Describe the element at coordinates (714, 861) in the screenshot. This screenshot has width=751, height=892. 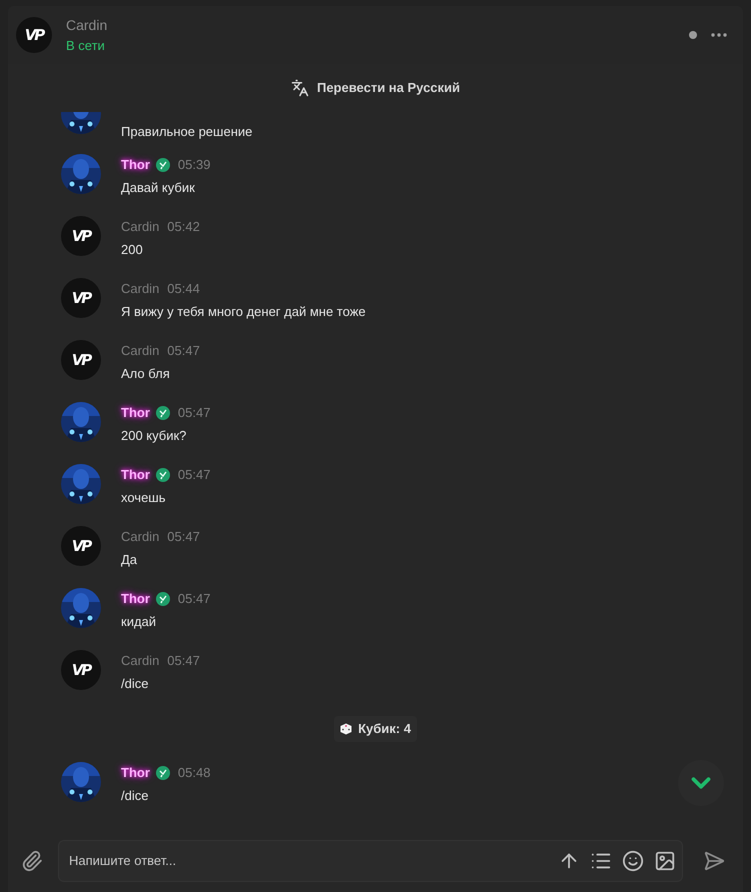
I see `send-icon` at that location.